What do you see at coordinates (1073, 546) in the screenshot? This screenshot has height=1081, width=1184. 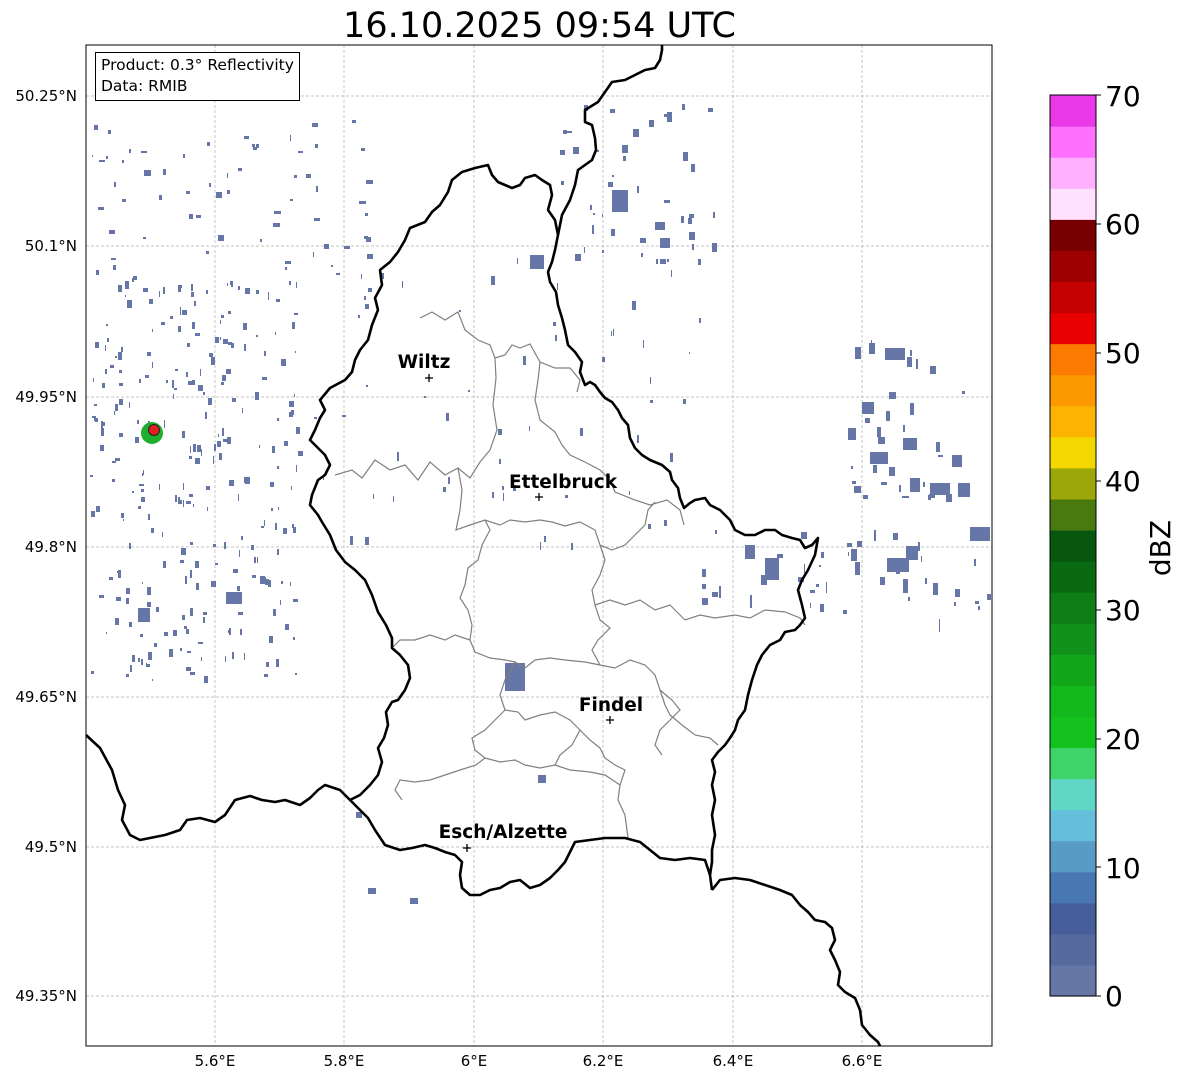 I see `colorbar` at bounding box center [1073, 546].